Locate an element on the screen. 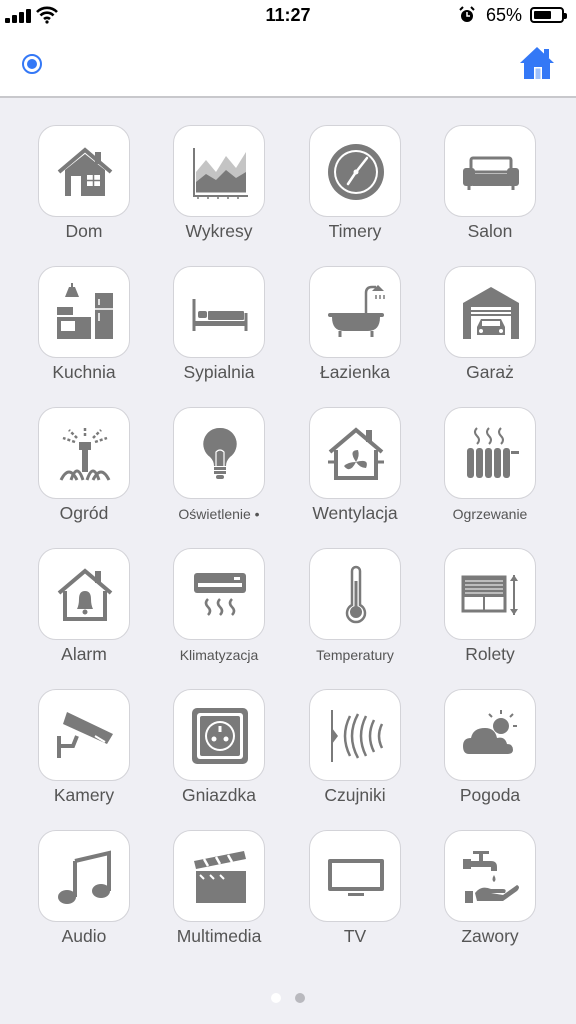 This screenshot has height=1024, width=576. battery-icon is located at coordinates (548, 15).